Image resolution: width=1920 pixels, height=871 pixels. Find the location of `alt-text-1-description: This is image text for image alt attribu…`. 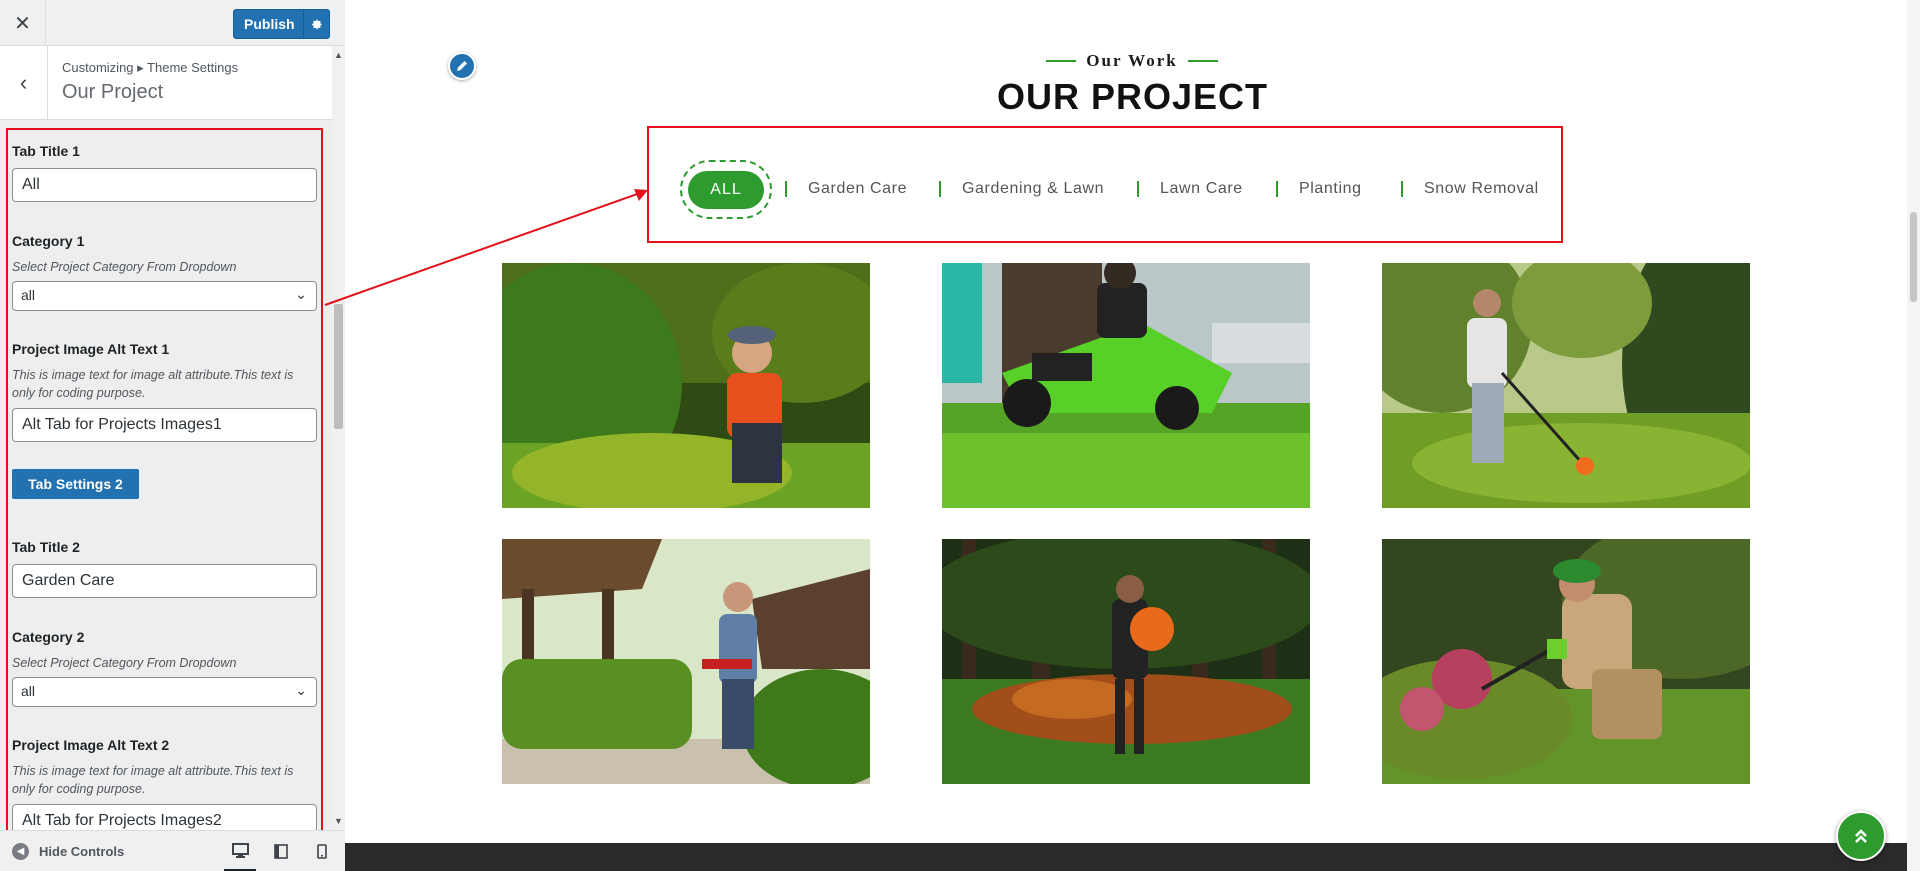

alt-text-1-description: This is image text for image alt attribu… is located at coordinates (153, 384).